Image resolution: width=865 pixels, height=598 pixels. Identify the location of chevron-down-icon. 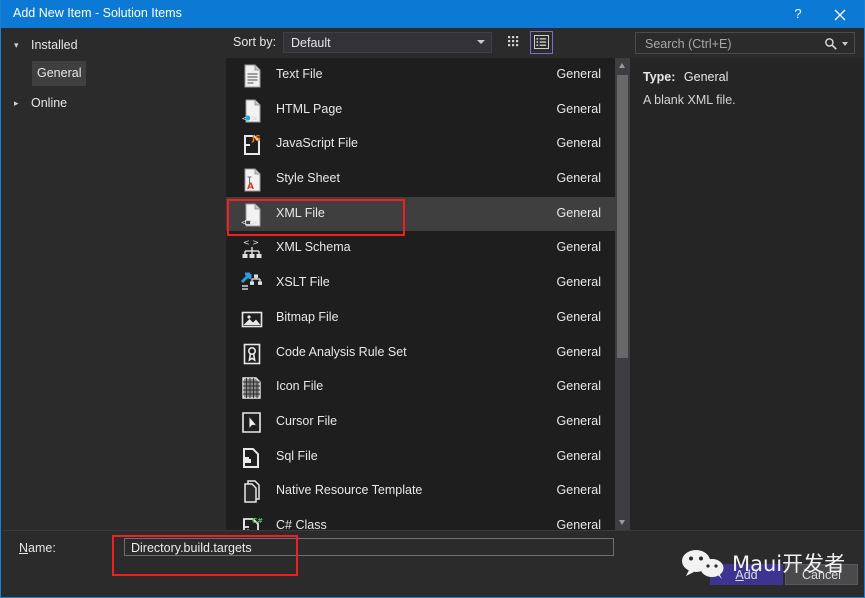
(845, 44).